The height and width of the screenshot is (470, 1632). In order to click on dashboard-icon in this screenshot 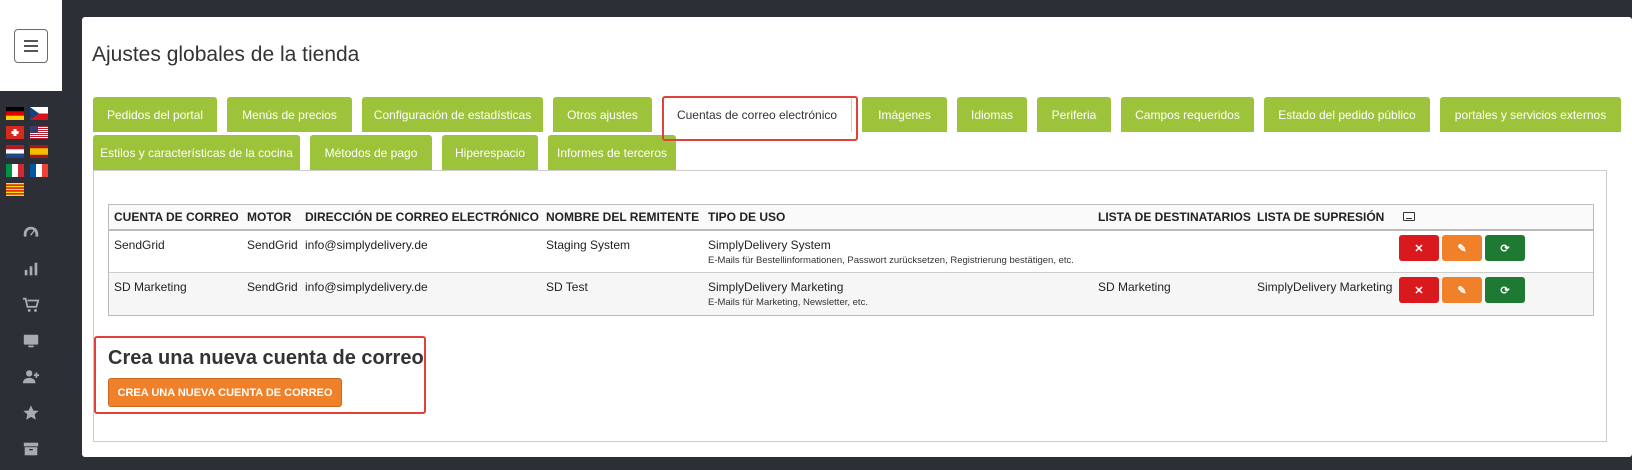, I will do `click(31, 233)`.